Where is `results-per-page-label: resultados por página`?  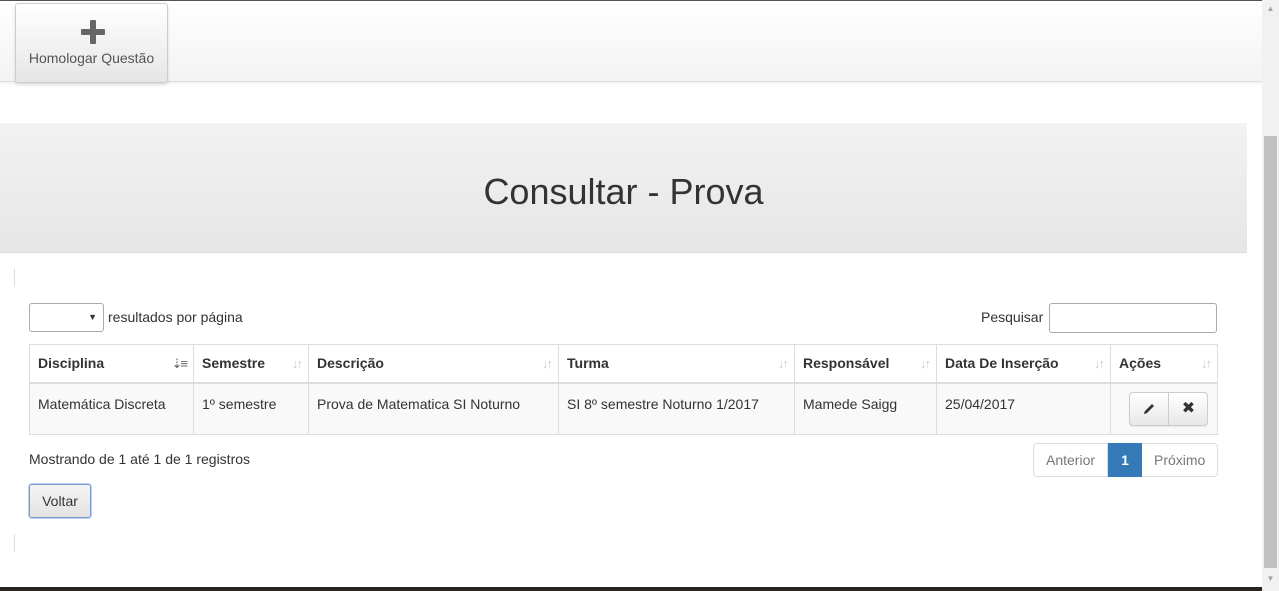
results-per-page-label: resultados por página is located at coordinates (175, 317).